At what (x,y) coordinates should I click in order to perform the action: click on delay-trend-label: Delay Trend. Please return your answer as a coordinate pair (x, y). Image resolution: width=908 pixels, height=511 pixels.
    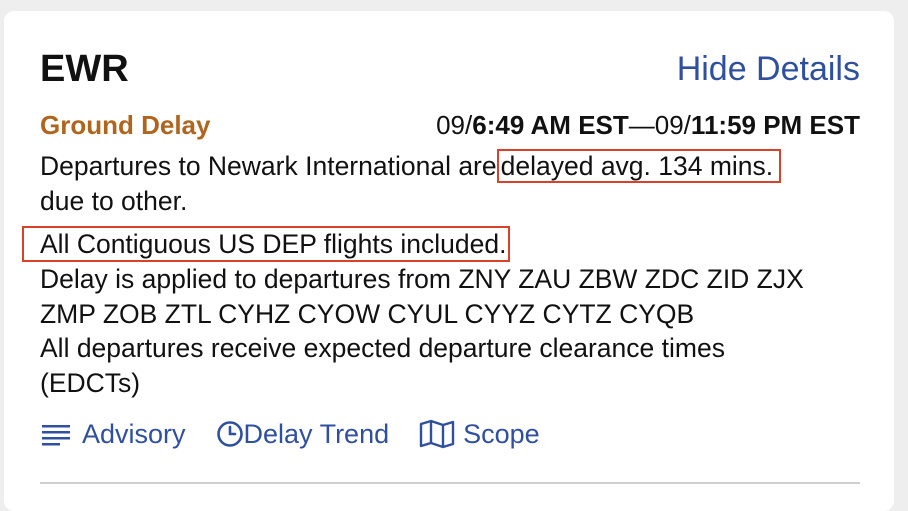
    Looking at the image, I should click on (316, 434).